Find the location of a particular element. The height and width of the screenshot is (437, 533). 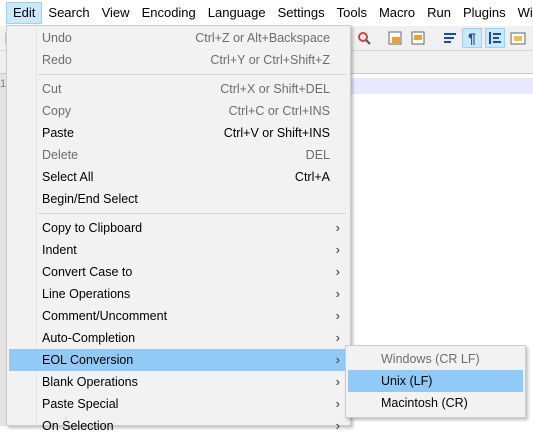

menu-item-label: Line Operations is located at coordinates (86, 294).